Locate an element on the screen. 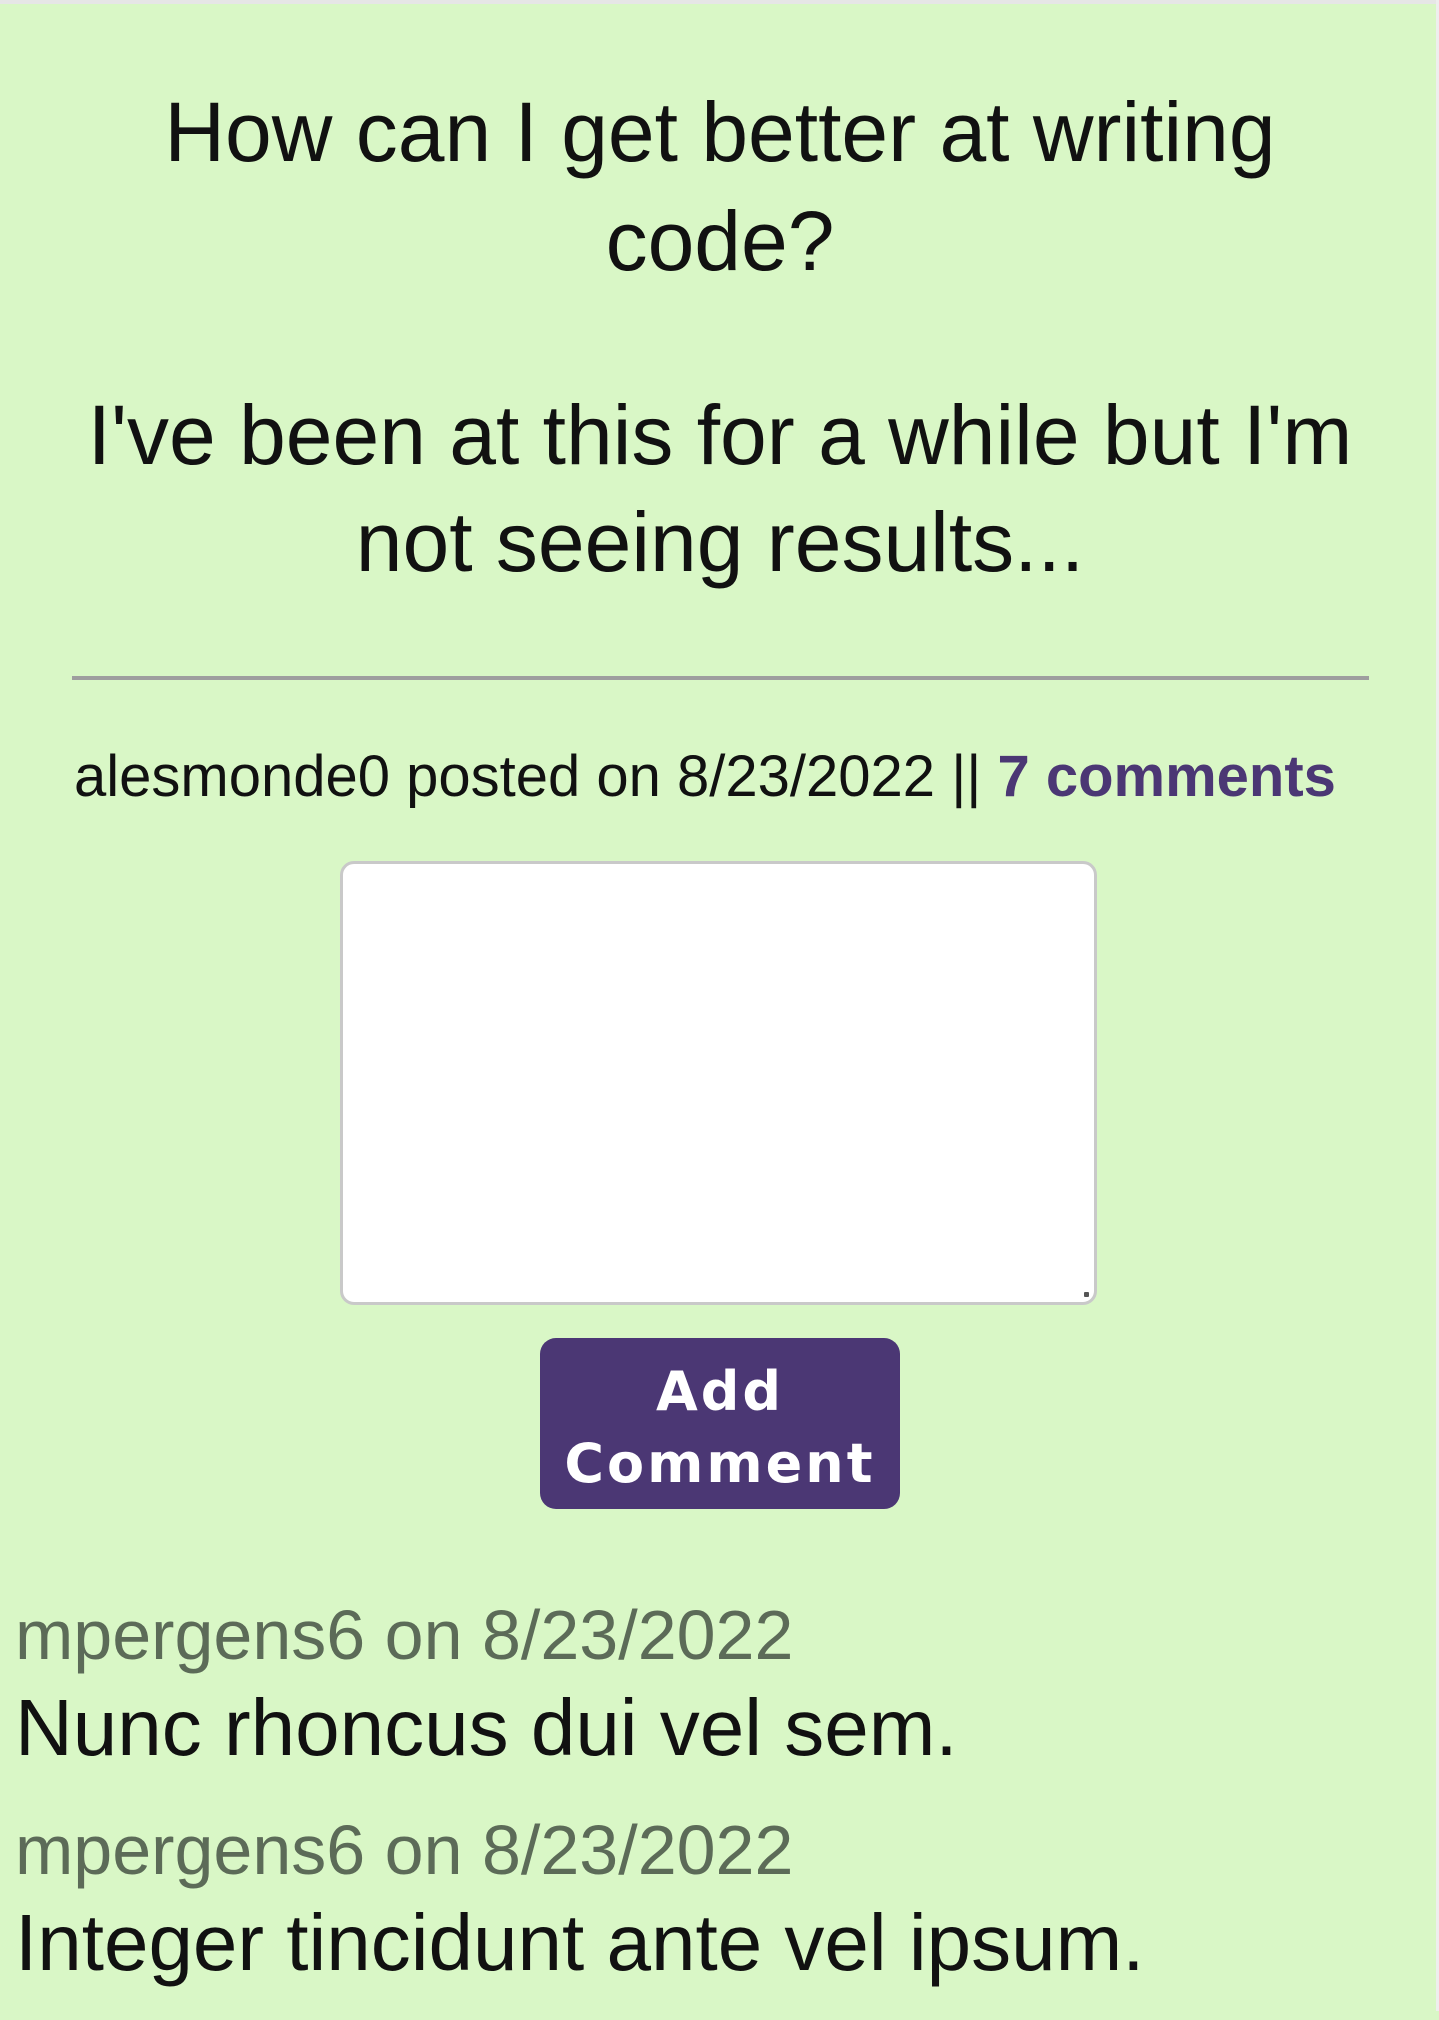 This screenshot has height=2020, width=1439. comment-text: Integer tincidunt ante vel ipsum. is located at coordinates (580, 1942).